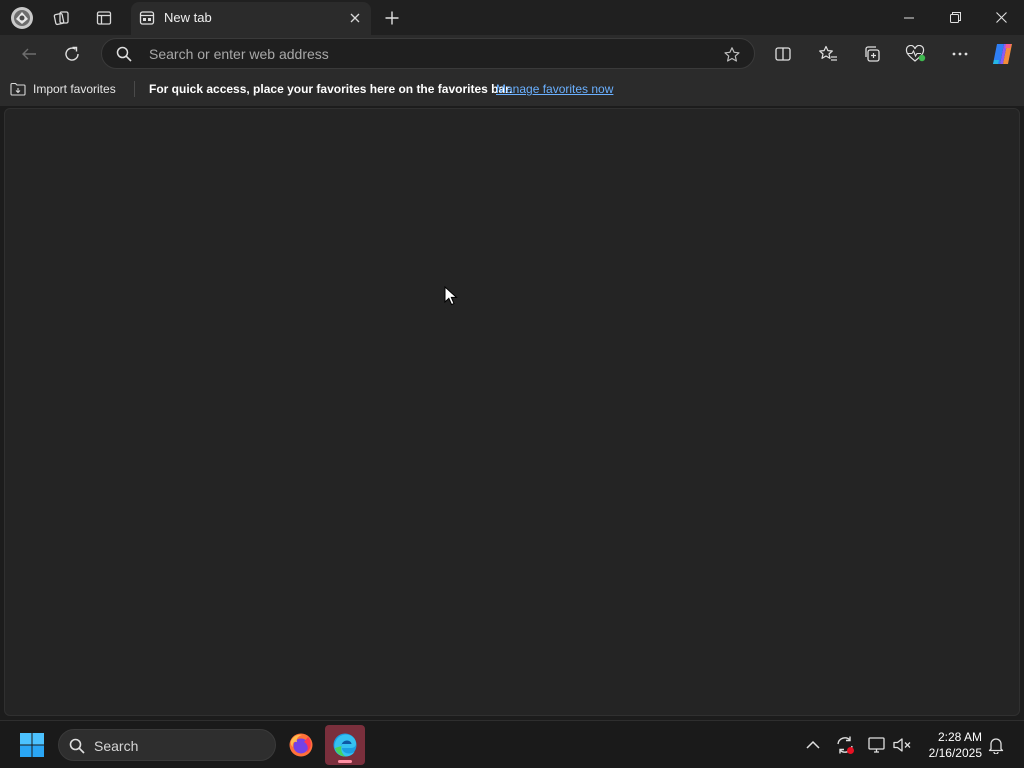 The width and height of the screenshot is (1024, 768). I want to click on navigation-bar, so click(512, 53).